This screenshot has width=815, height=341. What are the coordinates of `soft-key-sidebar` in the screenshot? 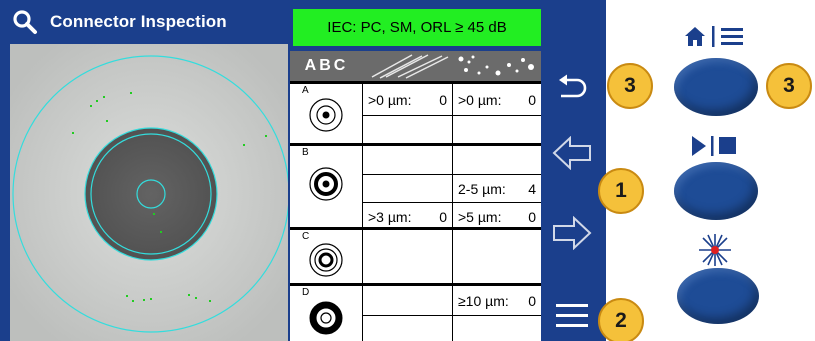 It's located at (573, 170).